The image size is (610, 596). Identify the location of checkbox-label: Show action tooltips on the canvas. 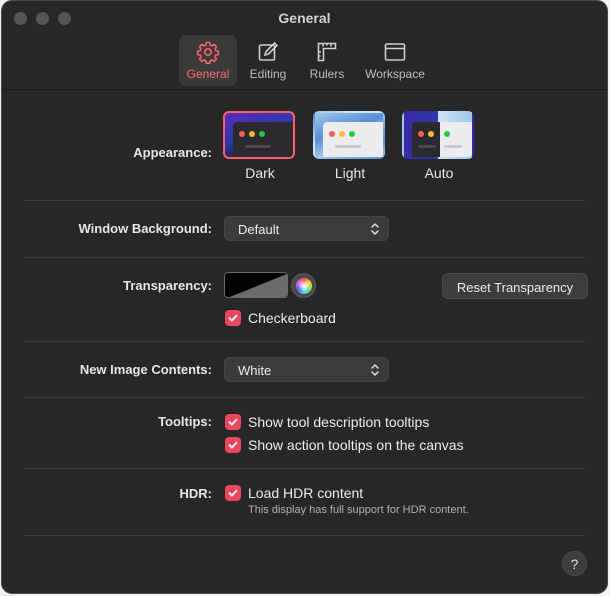
(356, 445).